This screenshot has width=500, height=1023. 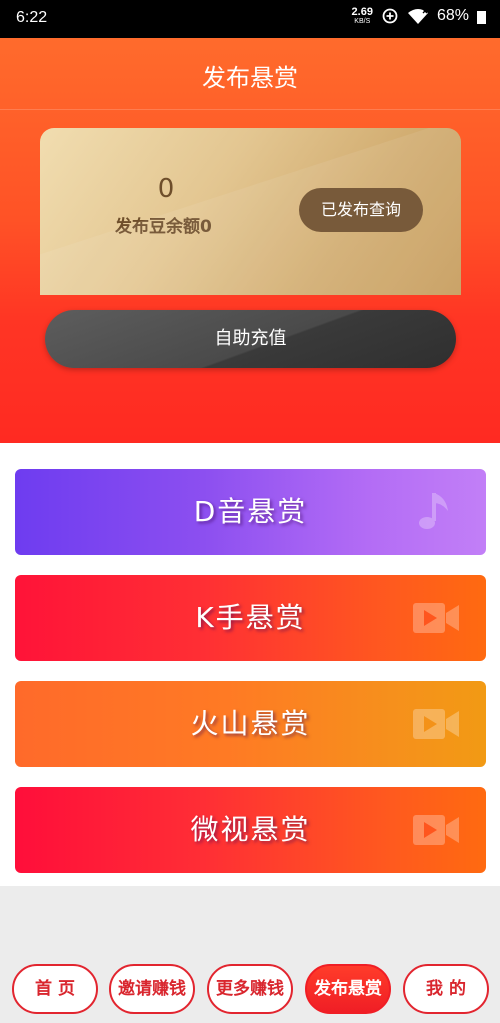 I want to click on status-time: 6:22, so click(x=32, y=17).